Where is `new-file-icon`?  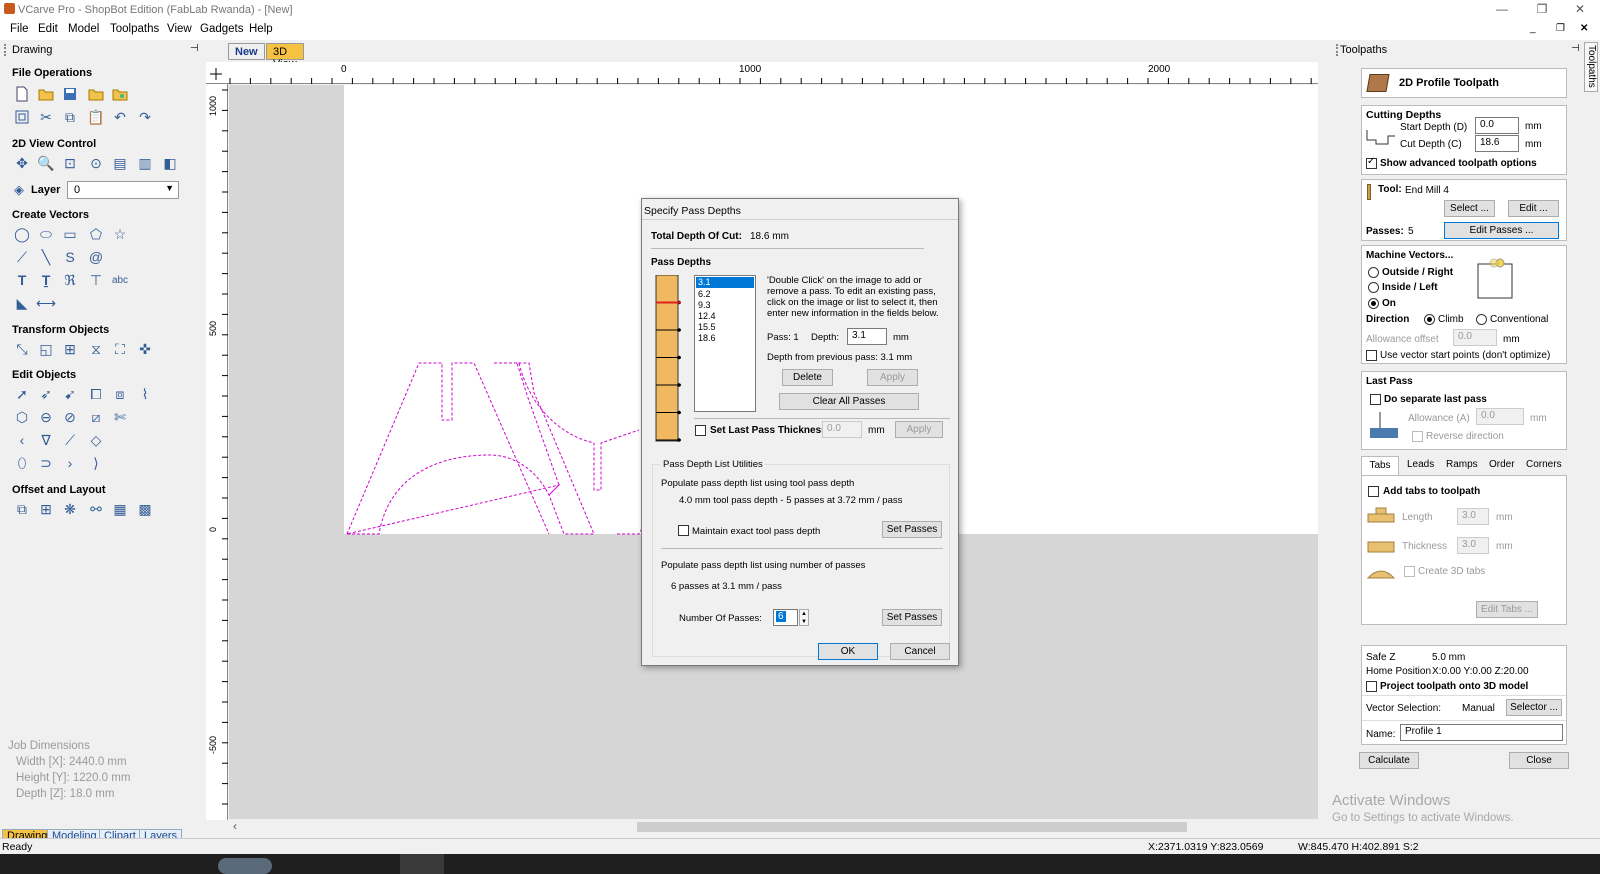
new-file-icon is located at coordinates (22, 94).